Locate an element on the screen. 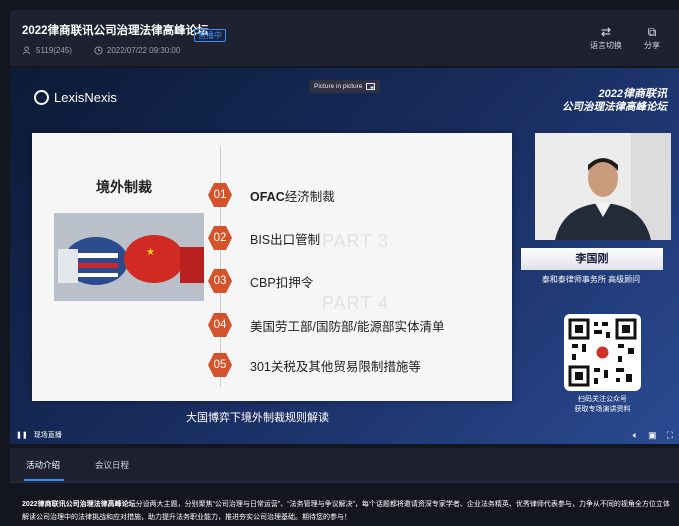 The height and width of the screenshot is (526, 679). slide-watermark-part3: PART 3 is located at coordinates (356, 241).